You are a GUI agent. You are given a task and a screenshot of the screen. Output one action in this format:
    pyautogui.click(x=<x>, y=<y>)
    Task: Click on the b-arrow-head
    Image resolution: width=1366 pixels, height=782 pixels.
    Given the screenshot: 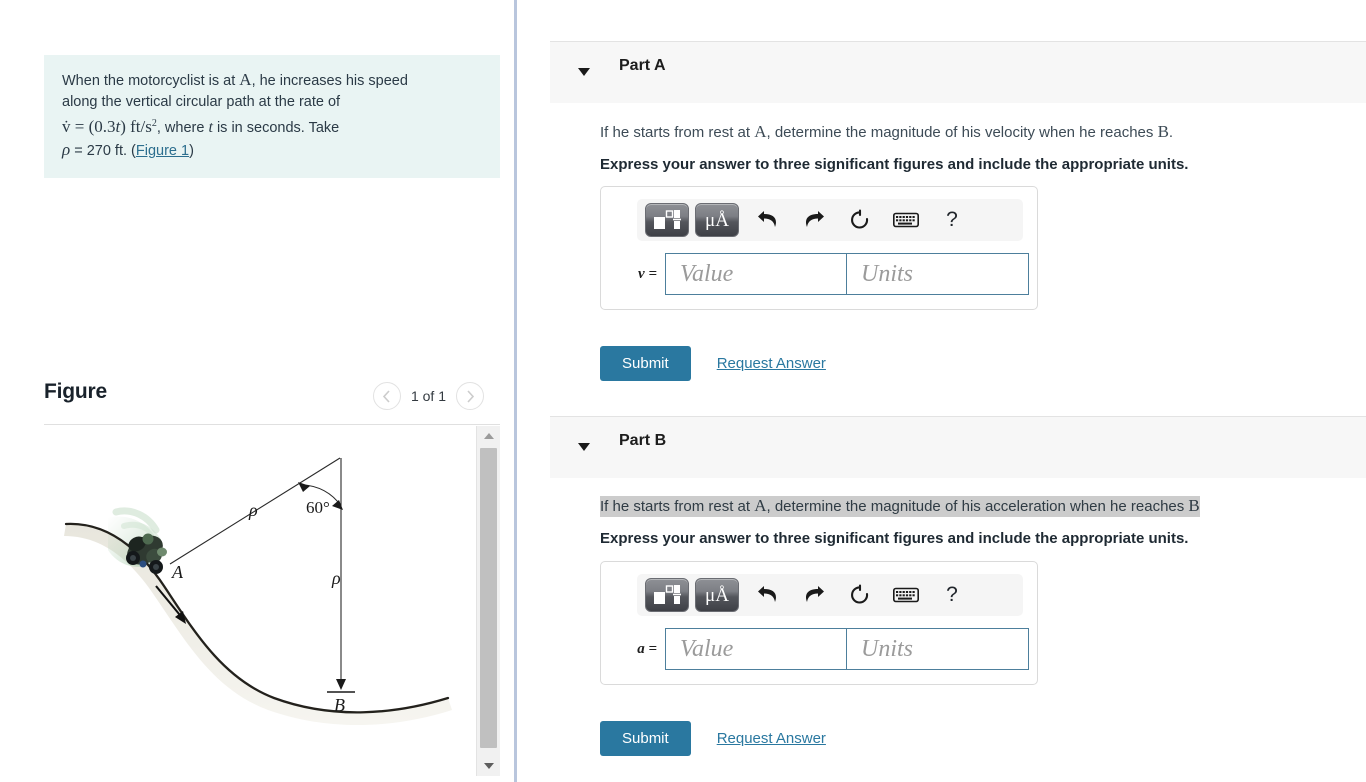 What is the action you would take?
    pyautogui.click(x=341, y=684)
    